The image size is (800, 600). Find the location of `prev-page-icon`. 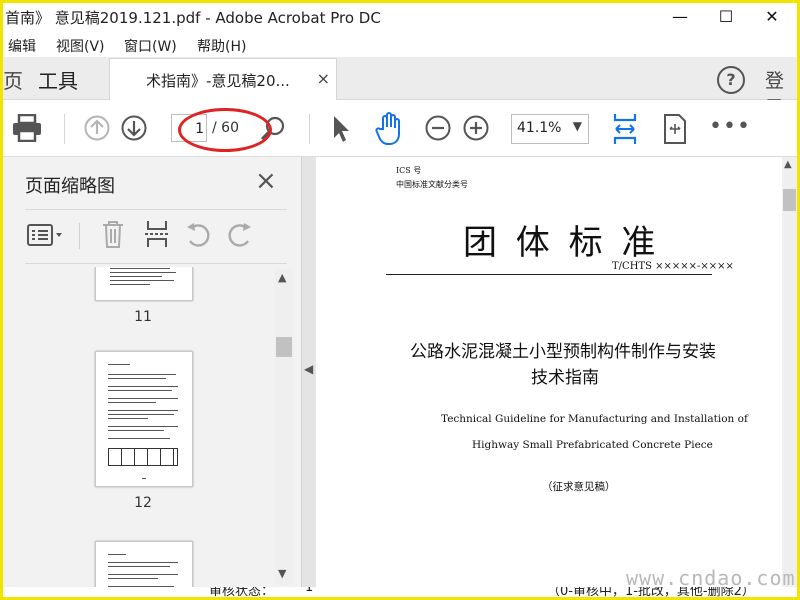

prev-page-icon is located at coordinates (97, 128).